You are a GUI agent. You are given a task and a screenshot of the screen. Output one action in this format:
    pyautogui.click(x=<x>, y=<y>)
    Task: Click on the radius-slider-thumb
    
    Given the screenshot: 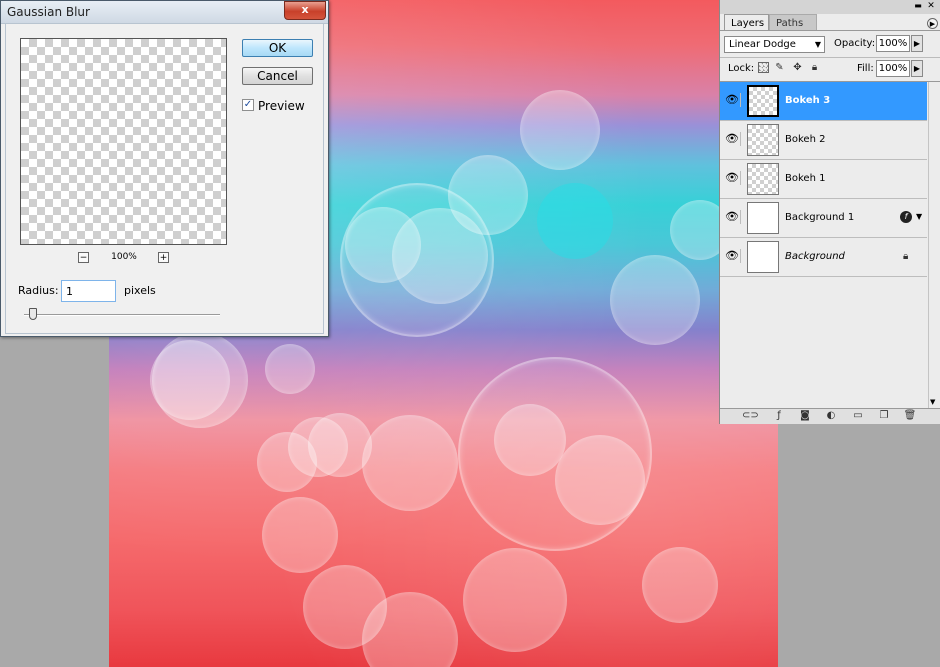 What is the action you would take?
    pyautogui.click(x=33, y=314)
    